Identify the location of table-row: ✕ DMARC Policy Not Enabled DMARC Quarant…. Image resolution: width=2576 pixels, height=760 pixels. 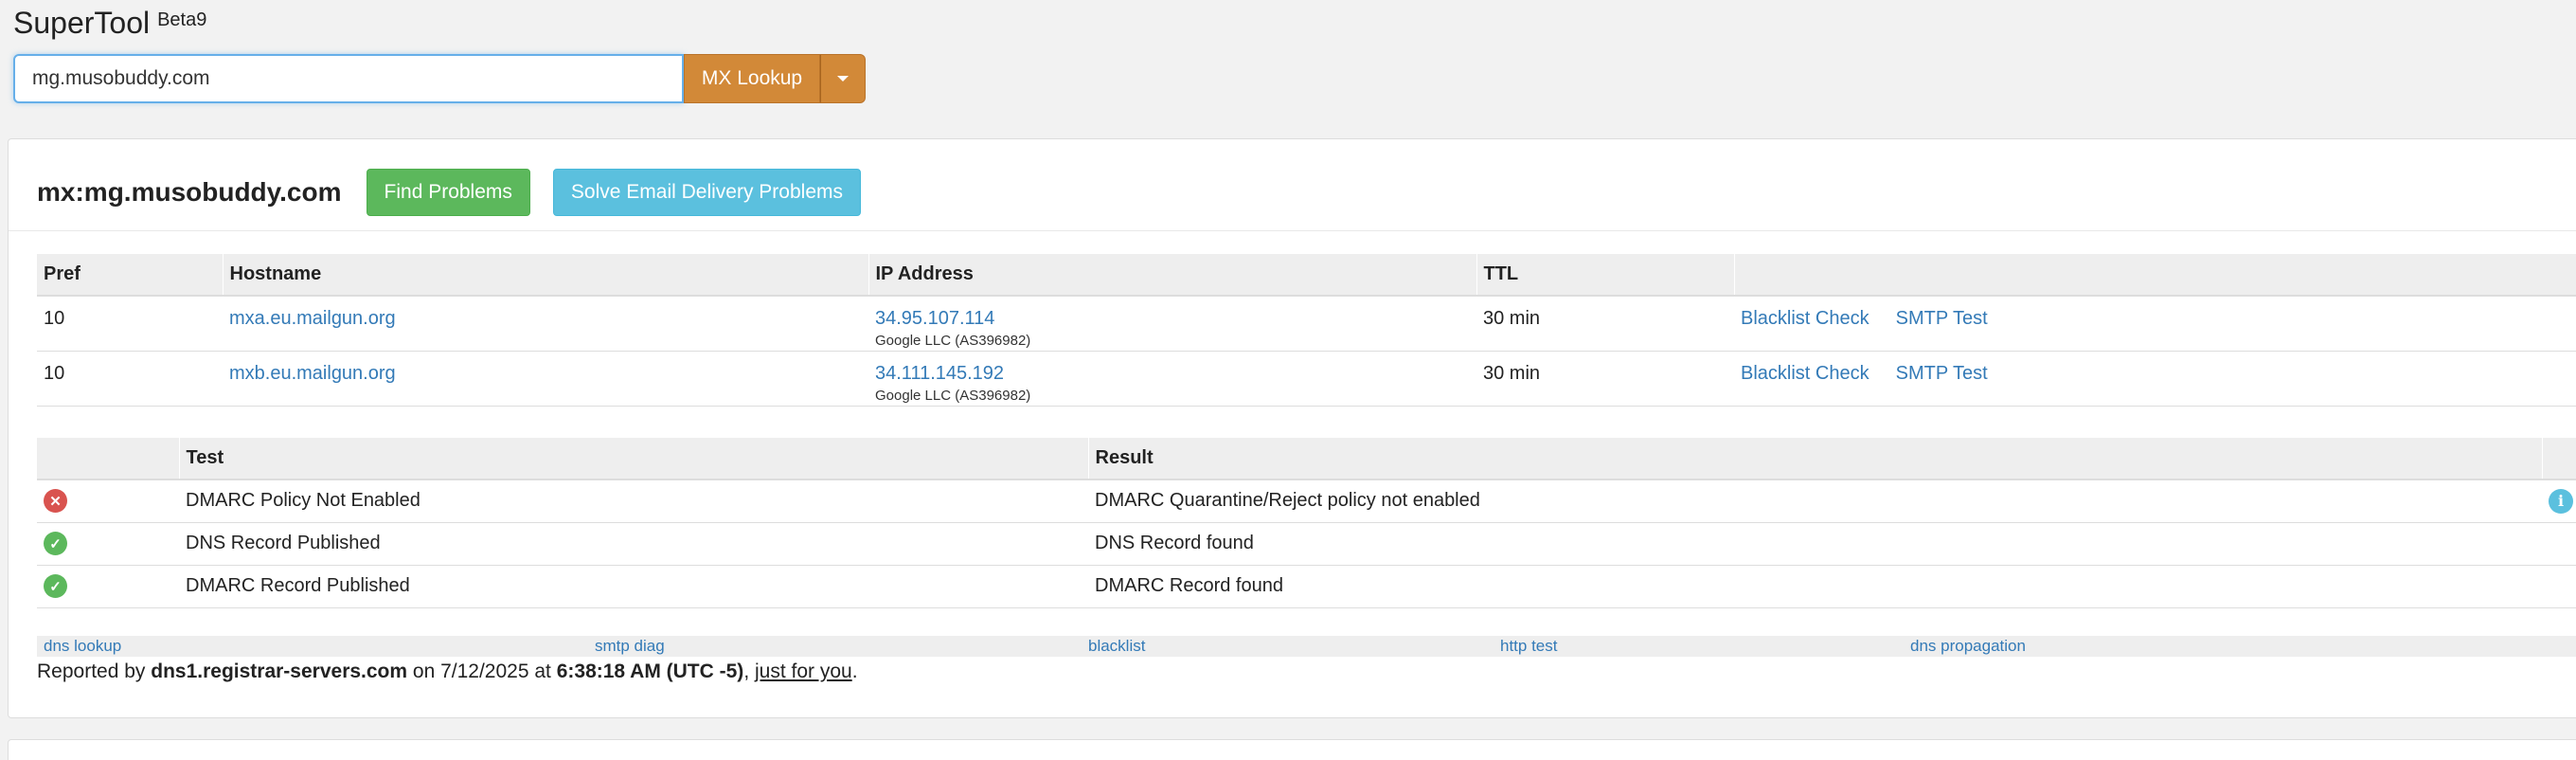
(1306, 501).